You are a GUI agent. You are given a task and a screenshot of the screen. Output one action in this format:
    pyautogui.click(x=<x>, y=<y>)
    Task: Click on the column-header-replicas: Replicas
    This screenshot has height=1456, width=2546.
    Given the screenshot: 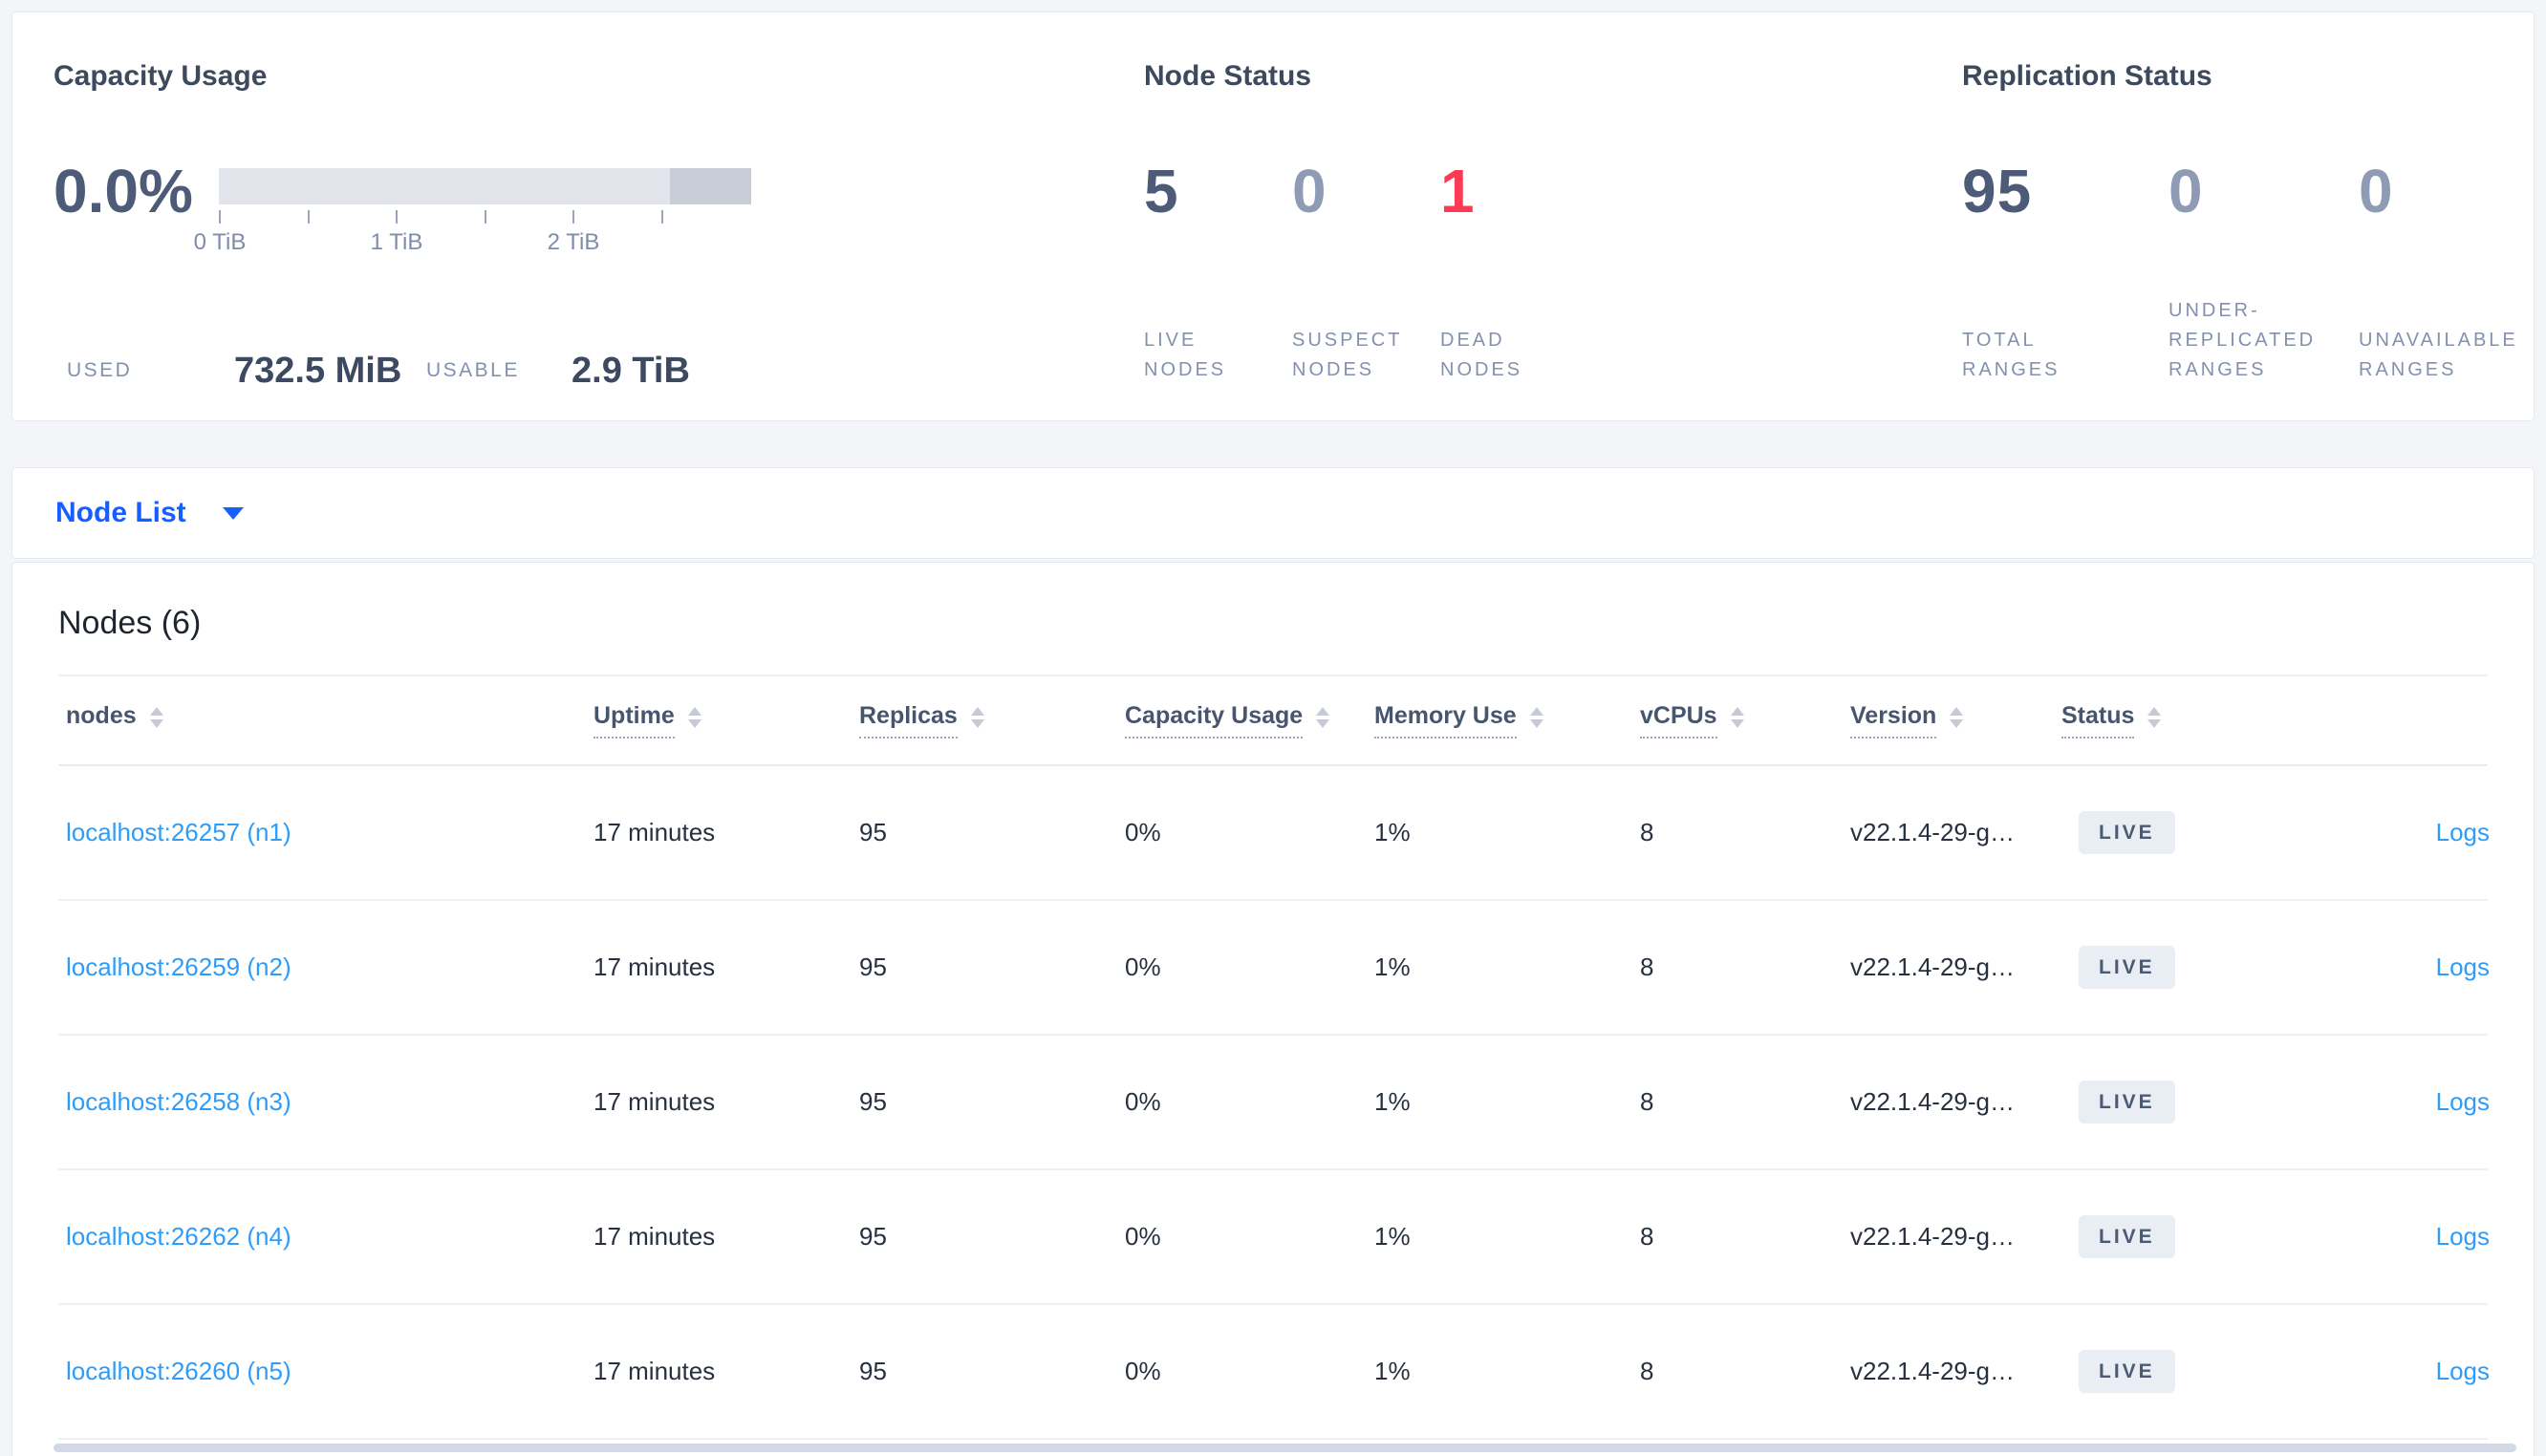 What is the action you would take?
    pyautogui.click(x=992, y=721)
    